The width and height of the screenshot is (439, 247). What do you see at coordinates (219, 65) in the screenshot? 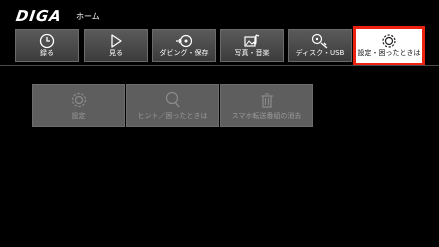
I see `divider` at bounding box center [219, 65].